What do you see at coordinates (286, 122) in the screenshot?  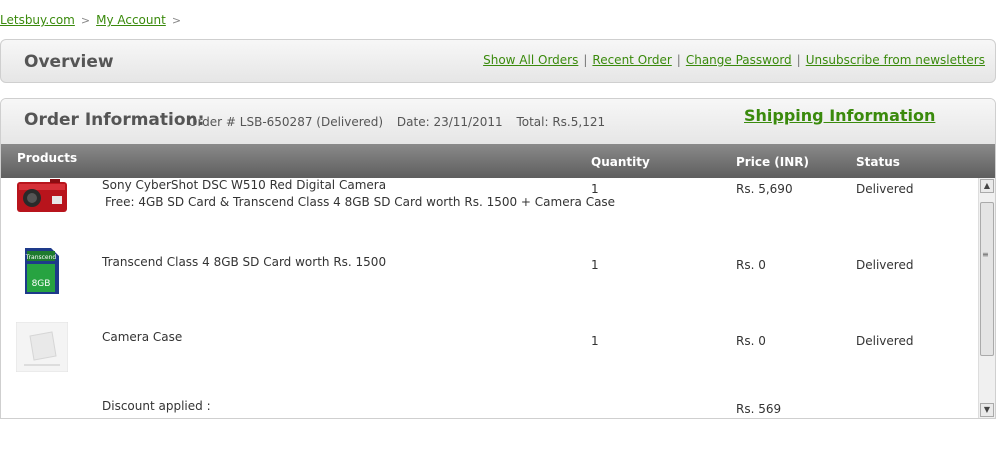 I see `order-number: Order # LSB-650287 (Delivered)` at bounding box center [286, 122].